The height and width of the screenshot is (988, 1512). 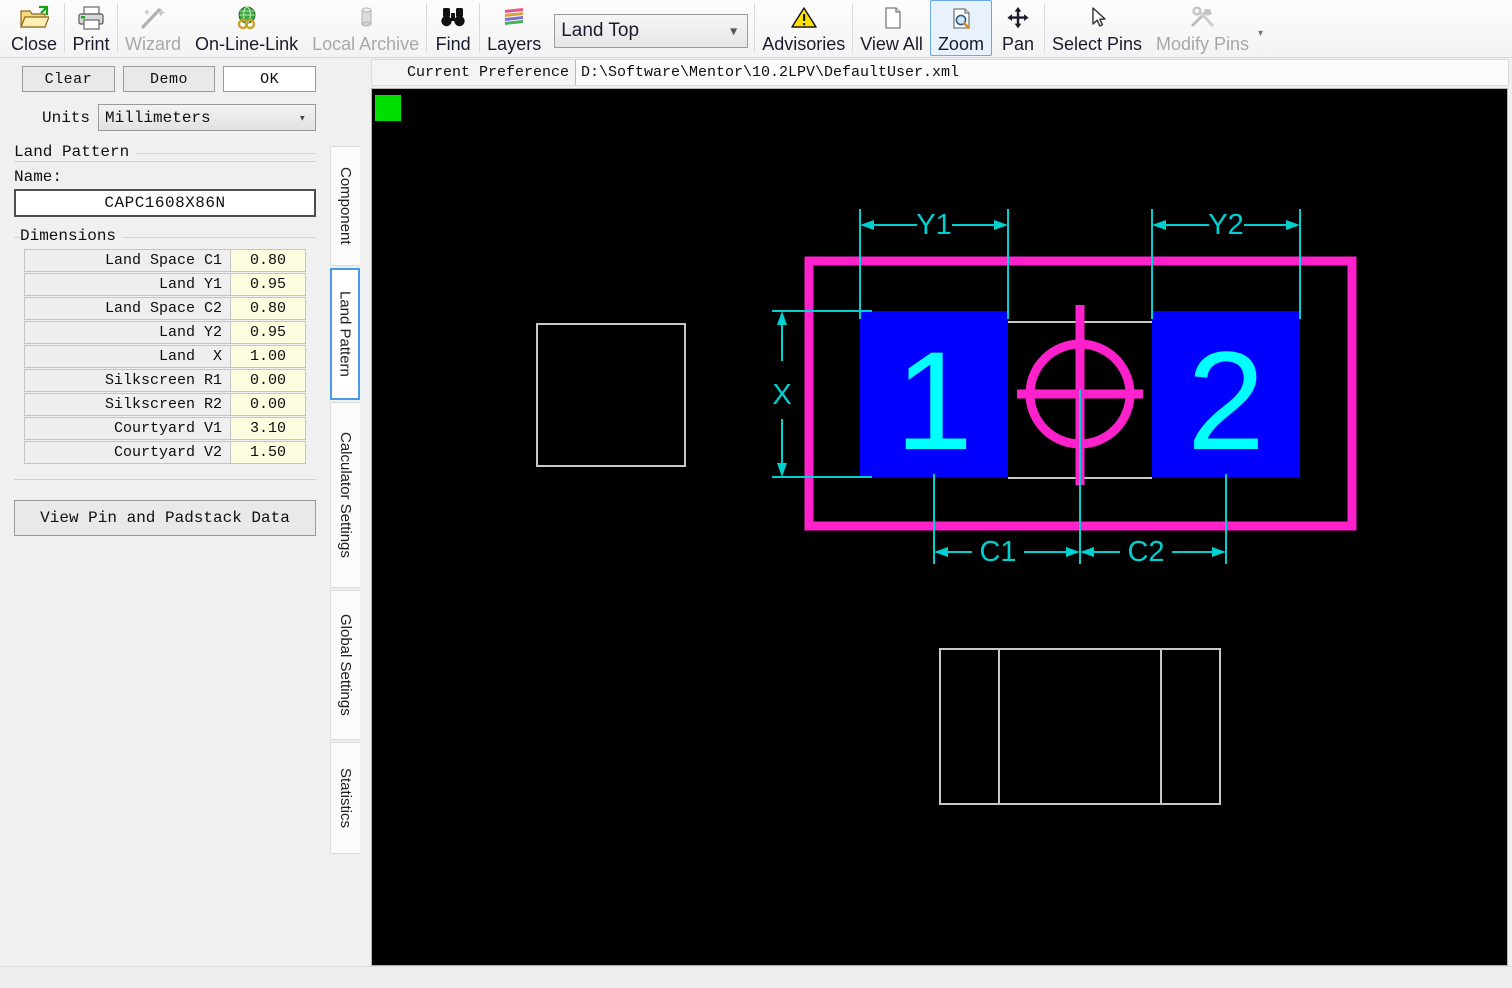 I want to click on pin-number-1: 1, so click(x=934, y=400).